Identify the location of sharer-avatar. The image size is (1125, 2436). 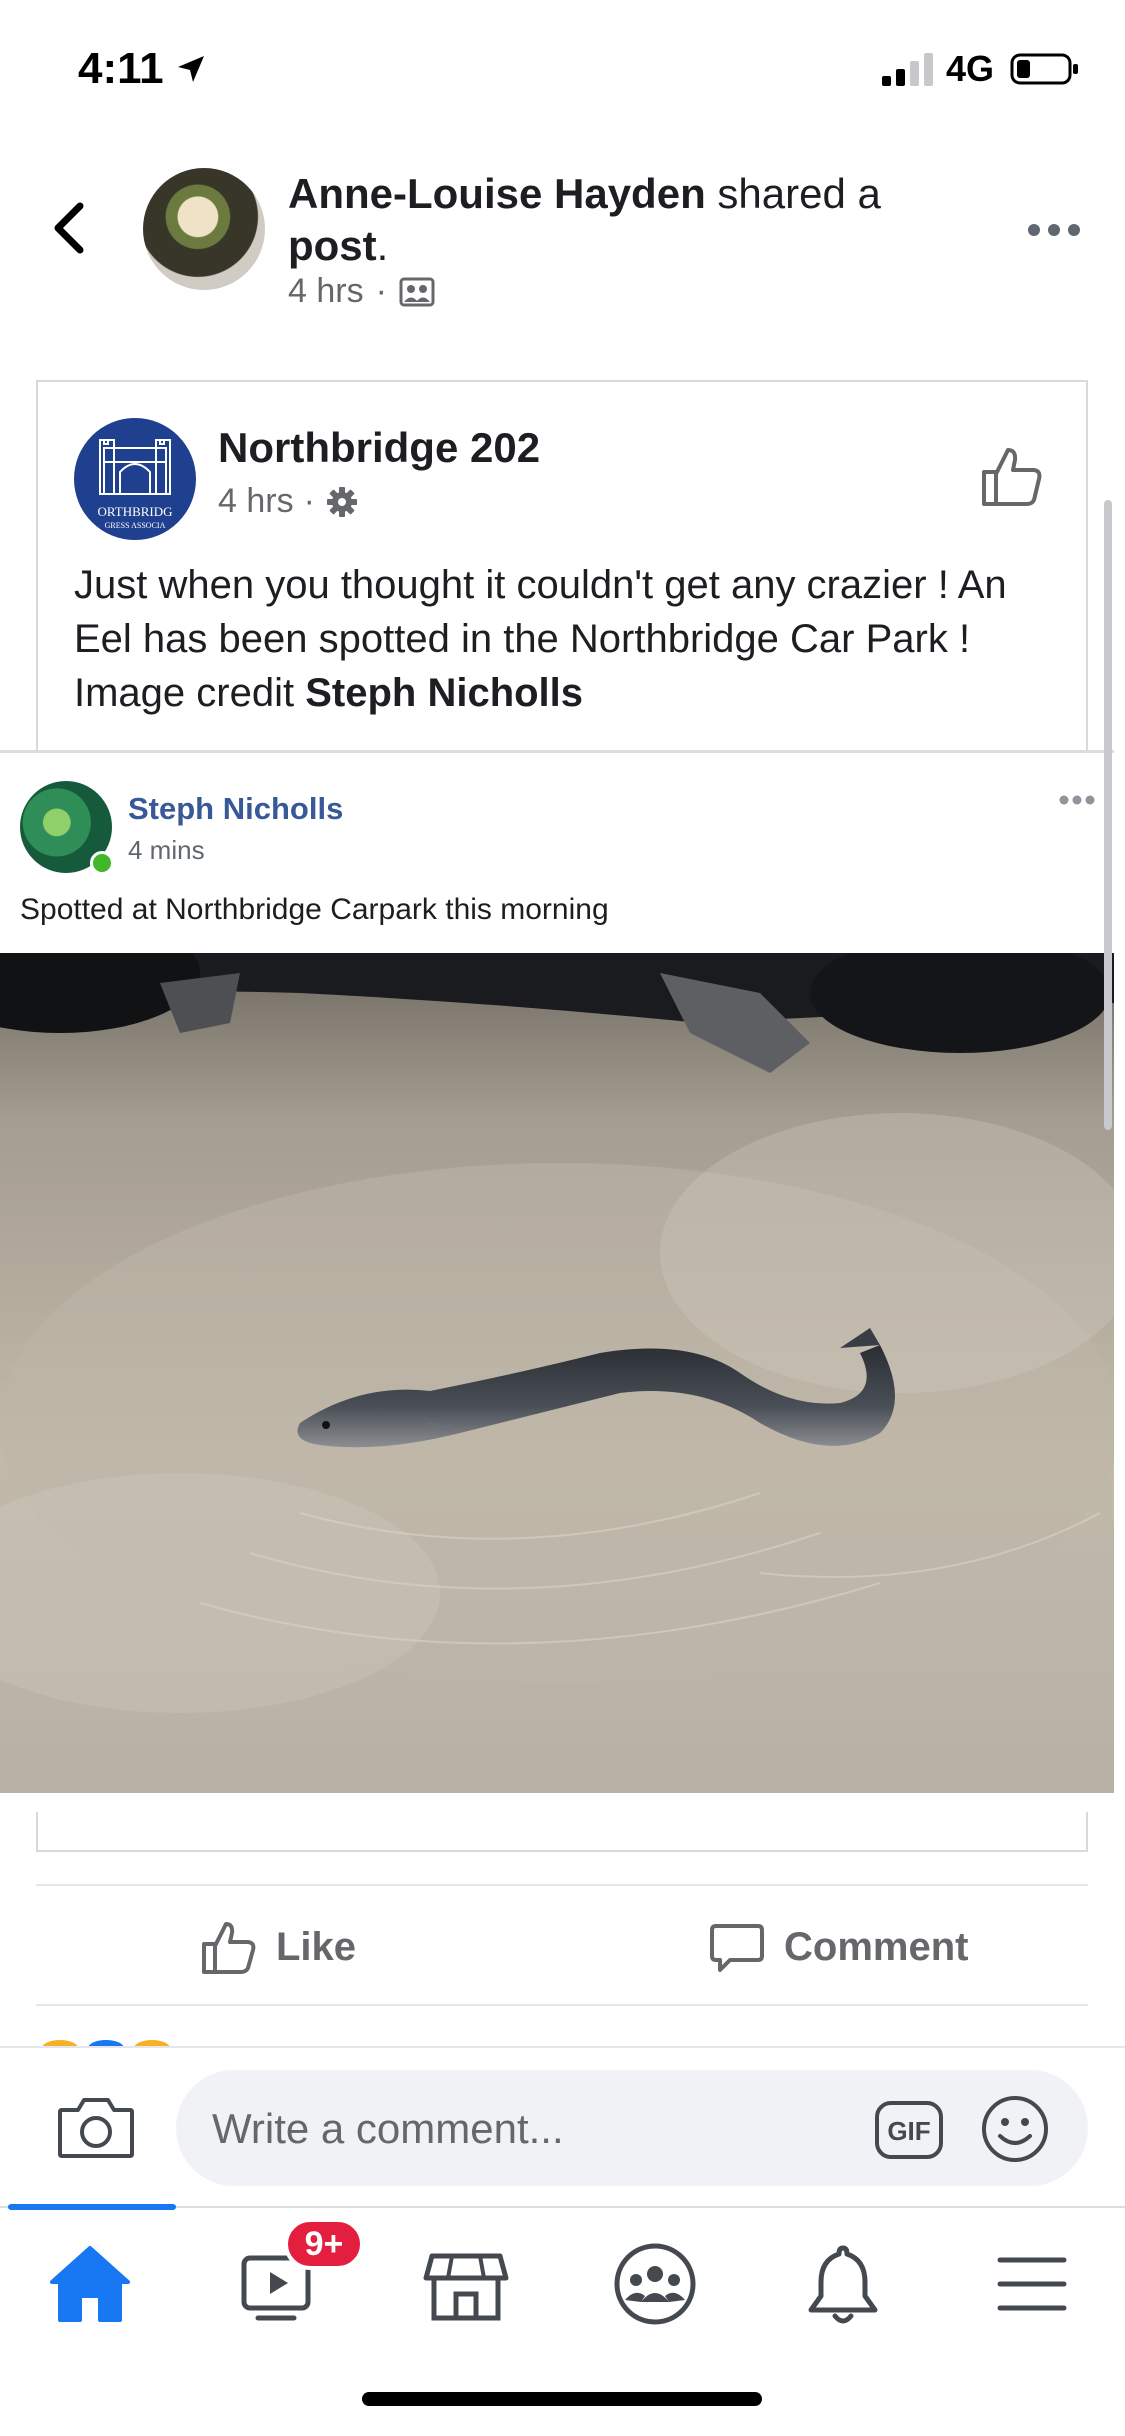
(204, 229).